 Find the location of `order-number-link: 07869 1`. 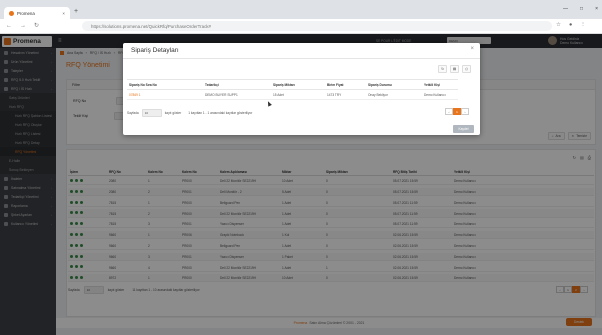

order-number-link: 07869 1 is located at coordinates (135, 95).